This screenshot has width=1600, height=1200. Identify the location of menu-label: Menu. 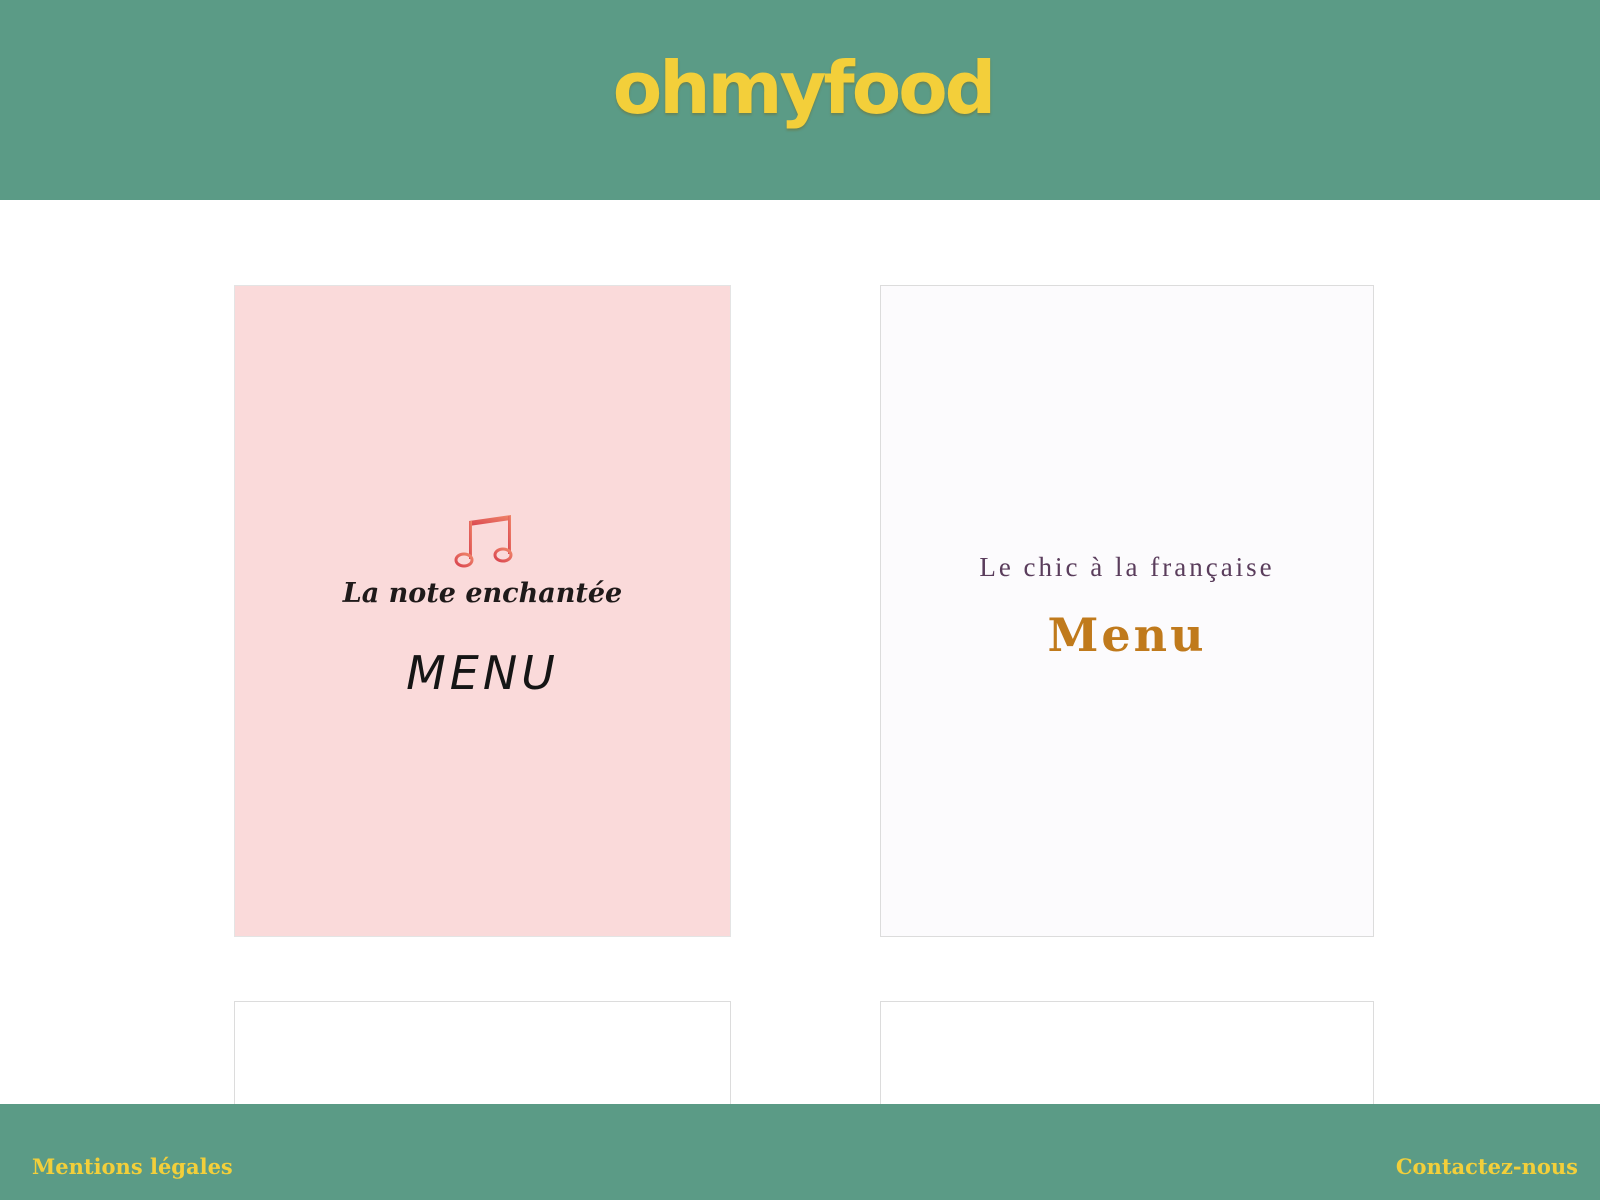
(1127, 635).